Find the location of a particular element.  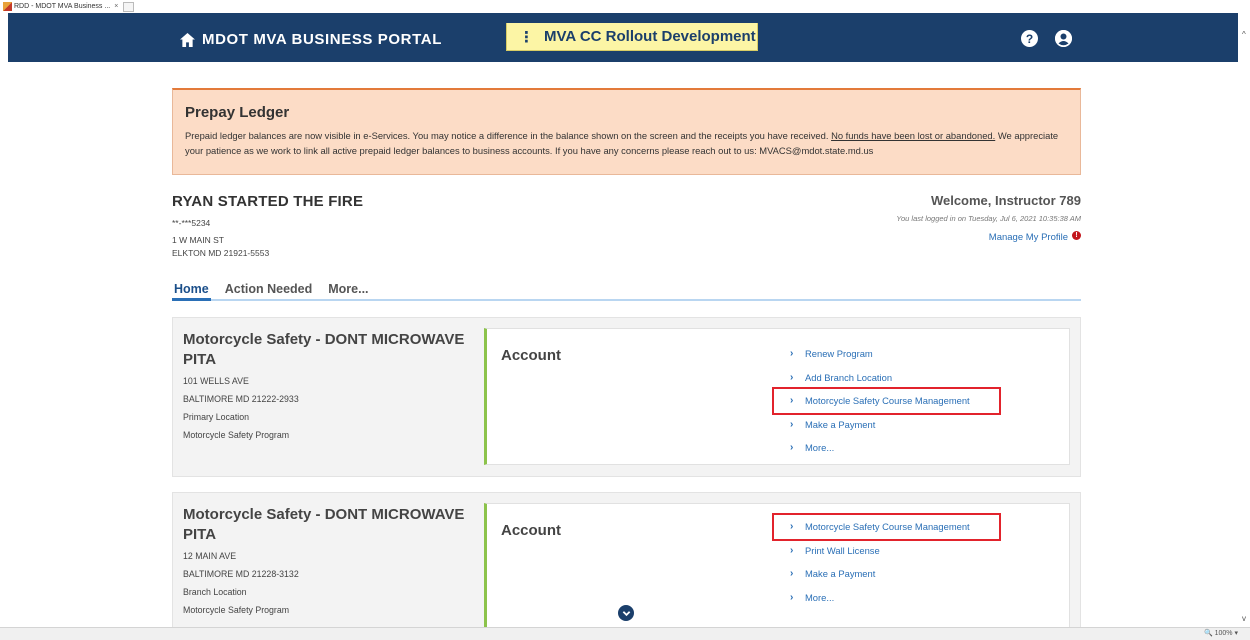

tab-action-needed: Action Needed is located at coordinates (269, 289).